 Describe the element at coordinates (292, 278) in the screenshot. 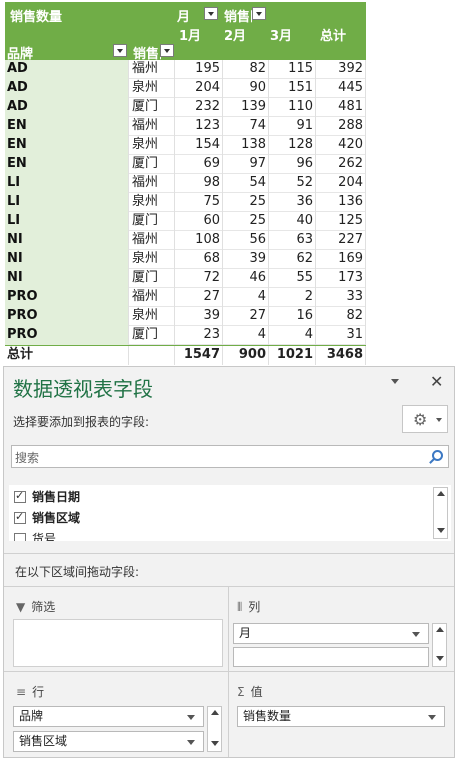

I see `month3-cell: 55` at that location.